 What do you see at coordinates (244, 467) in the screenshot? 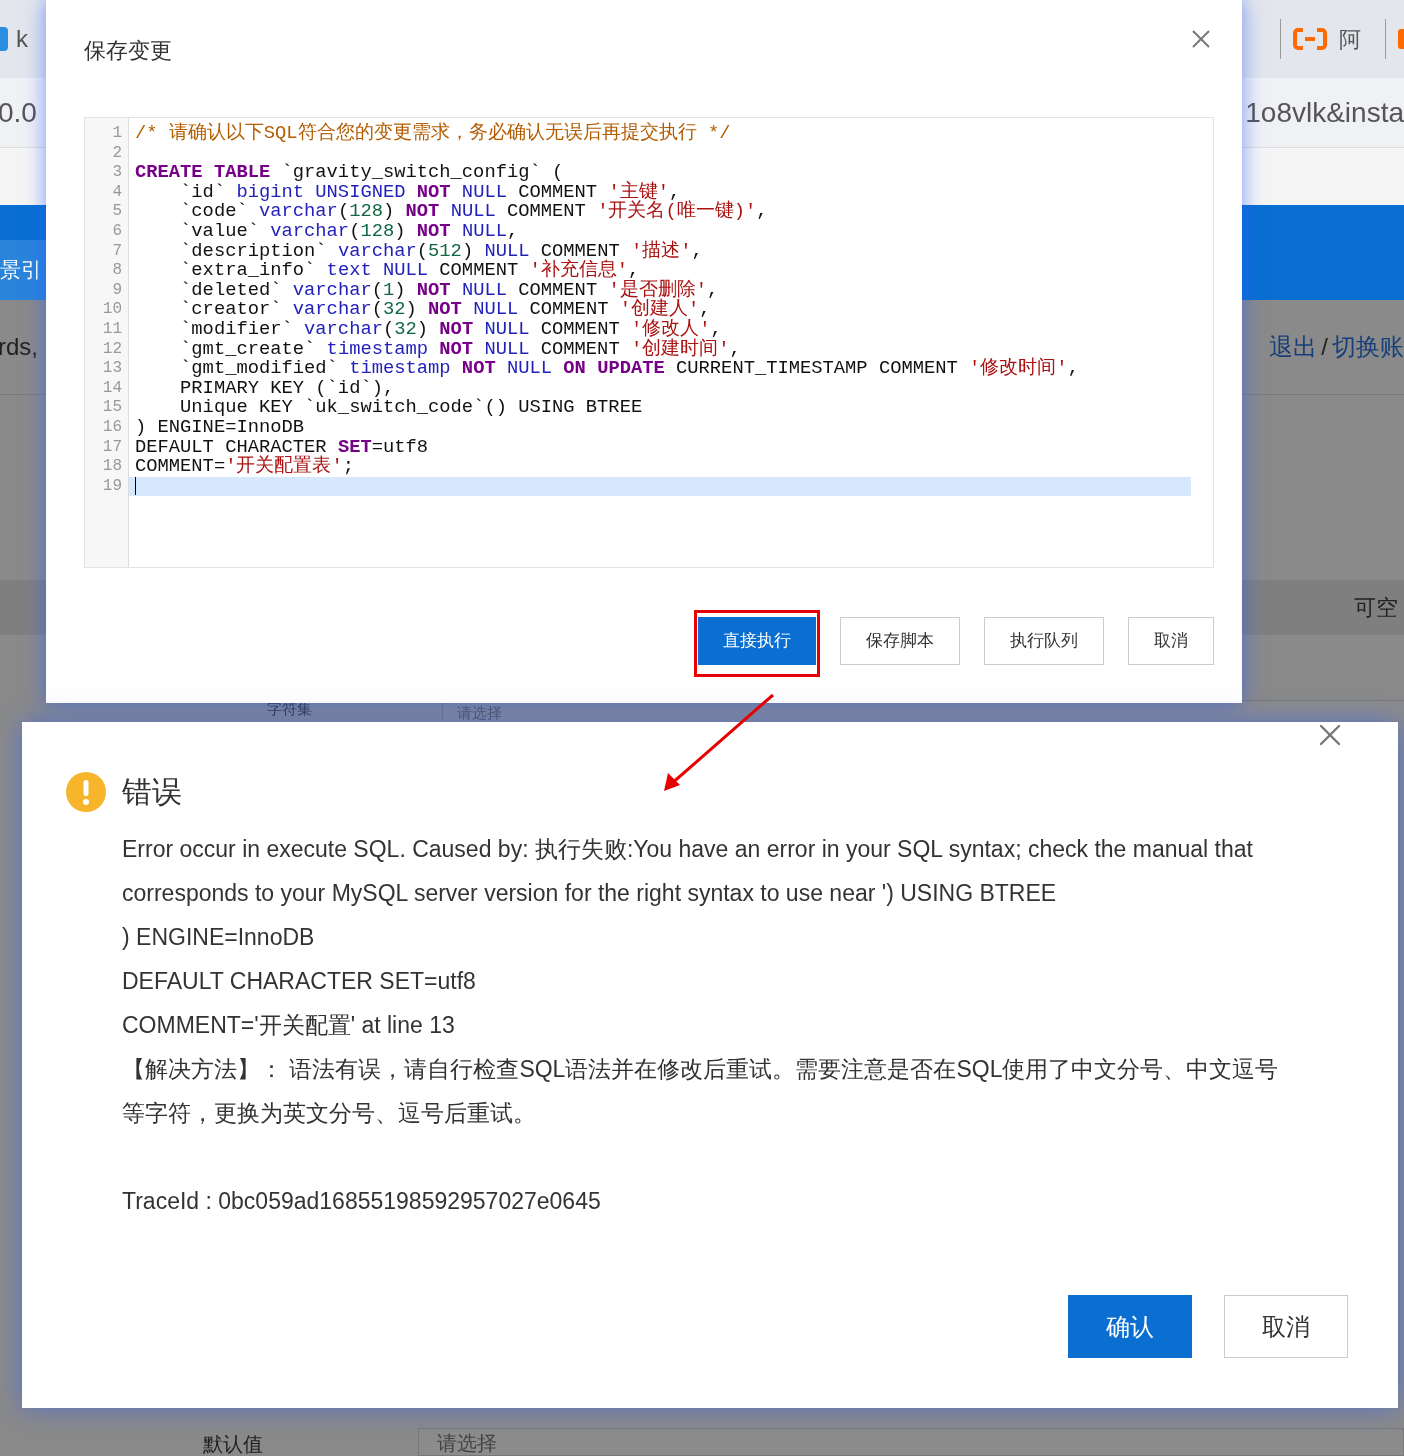
I see `code-line: COMMENT='开关配置表';` at bounding box center [244, 467].